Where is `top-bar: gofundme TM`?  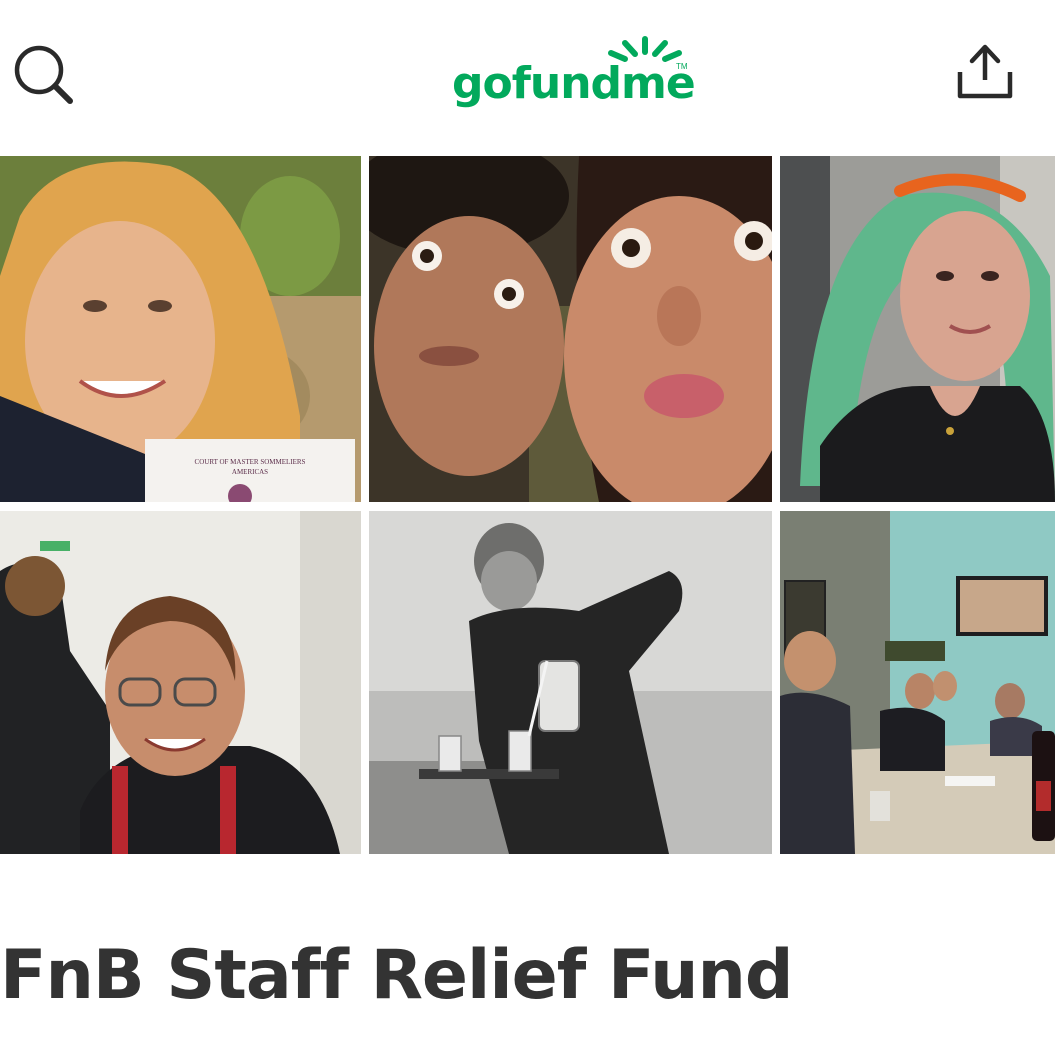
top-bar: gofundme TM is located at coordinates (527, 75).